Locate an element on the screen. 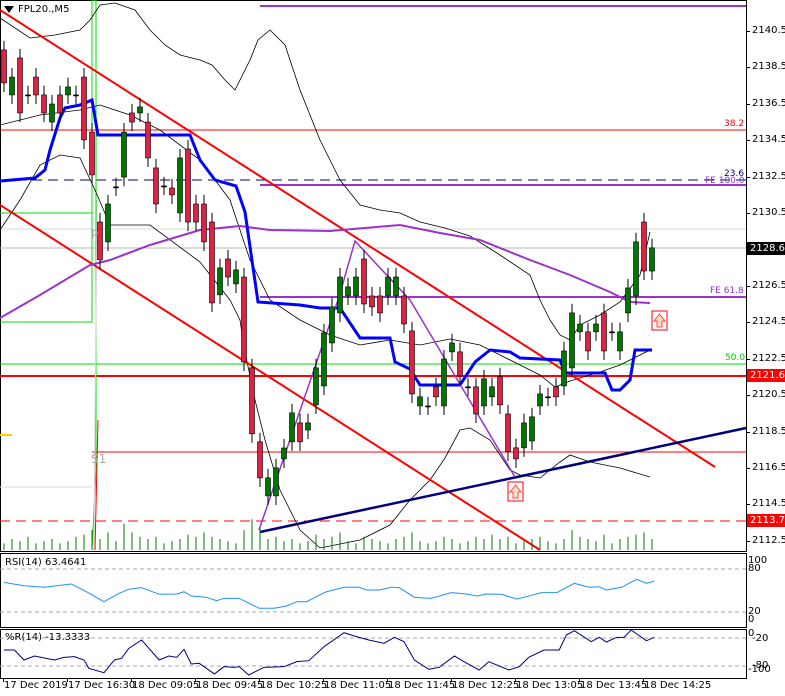 The width and height of the screenshot is (785, 696). fib-50-label: 50.0 is located at coordinates (735, 358).